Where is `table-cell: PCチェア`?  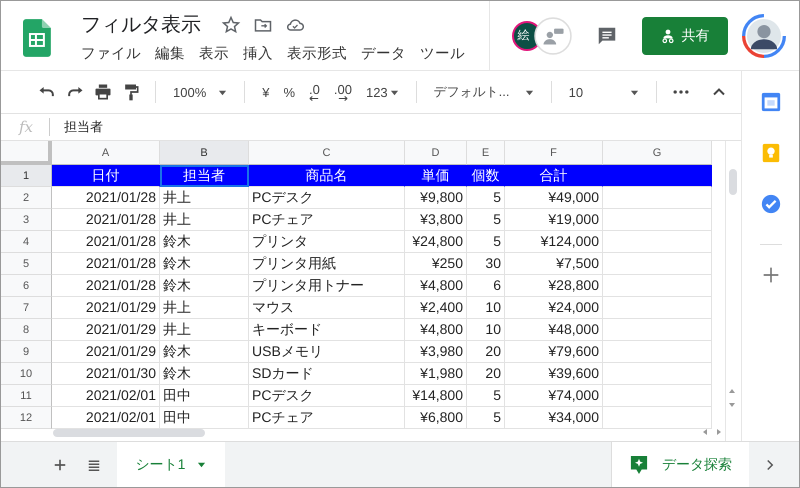
table-cell: PCチェア is located at coordinates (327, 418).